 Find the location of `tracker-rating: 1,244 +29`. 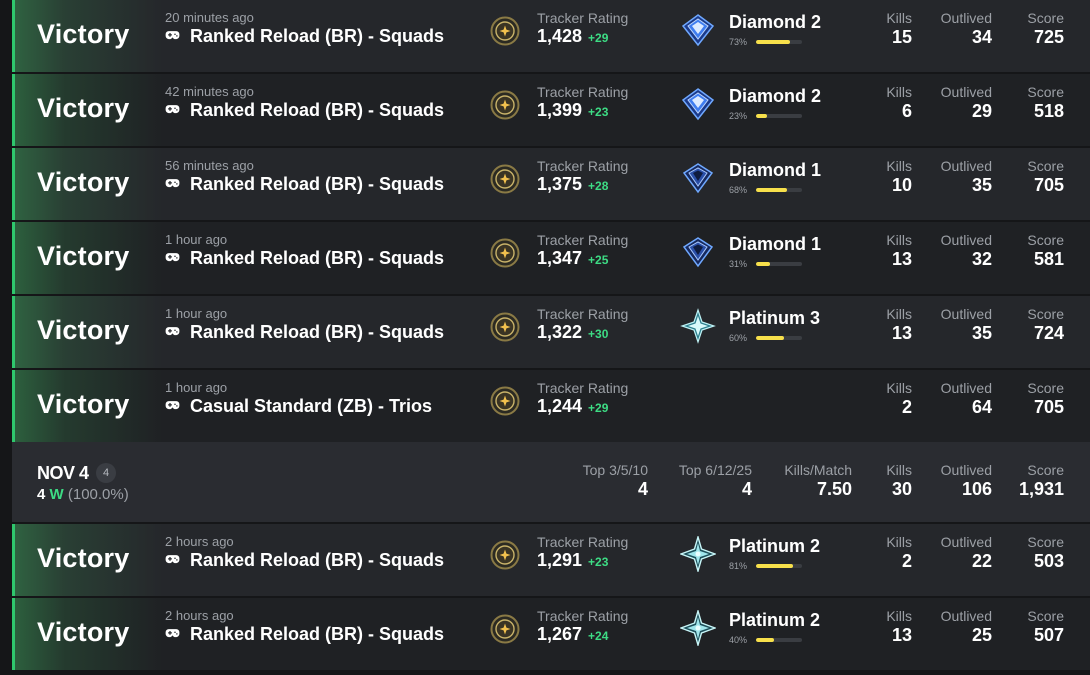

tracker-rating: 1,244 +29 is located at coordinates (572, 406).